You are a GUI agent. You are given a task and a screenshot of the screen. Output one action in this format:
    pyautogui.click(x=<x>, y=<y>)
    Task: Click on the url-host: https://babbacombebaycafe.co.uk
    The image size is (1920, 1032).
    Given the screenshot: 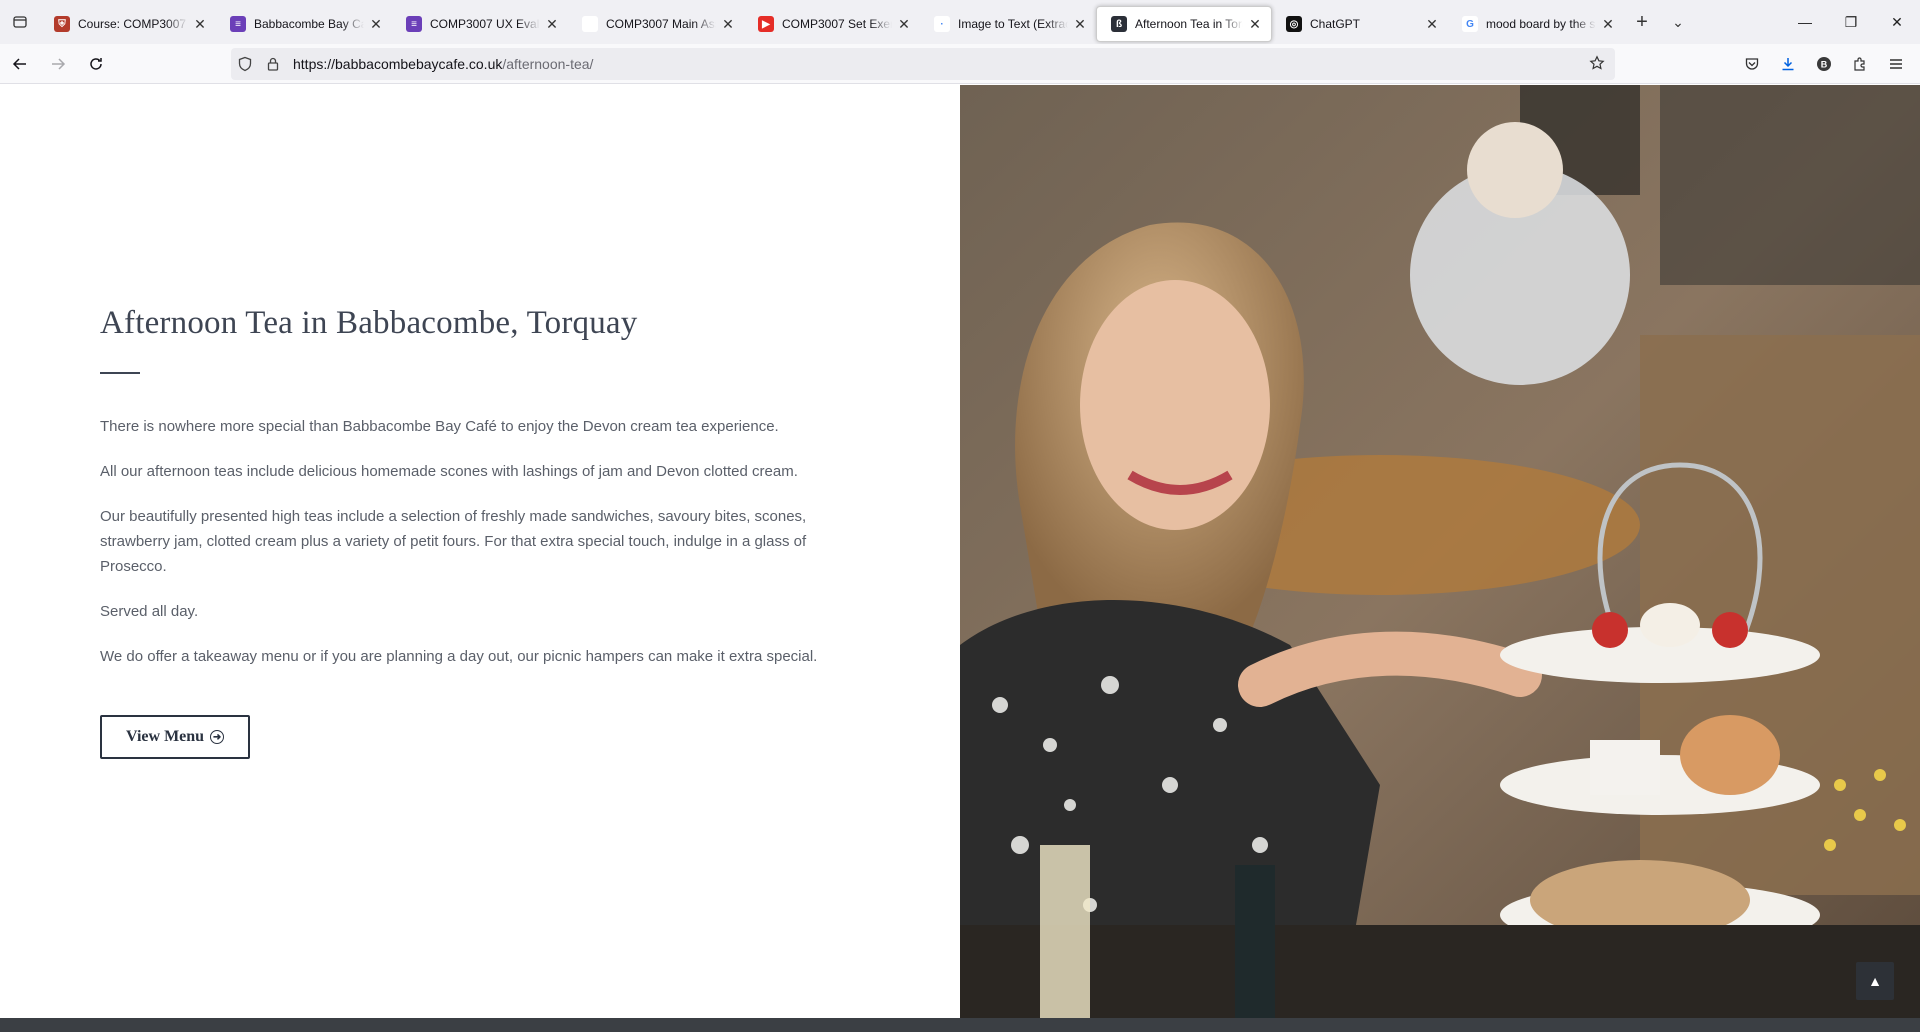 What is the action you would take?
    pyautogui.click(x=398, y=64)
    